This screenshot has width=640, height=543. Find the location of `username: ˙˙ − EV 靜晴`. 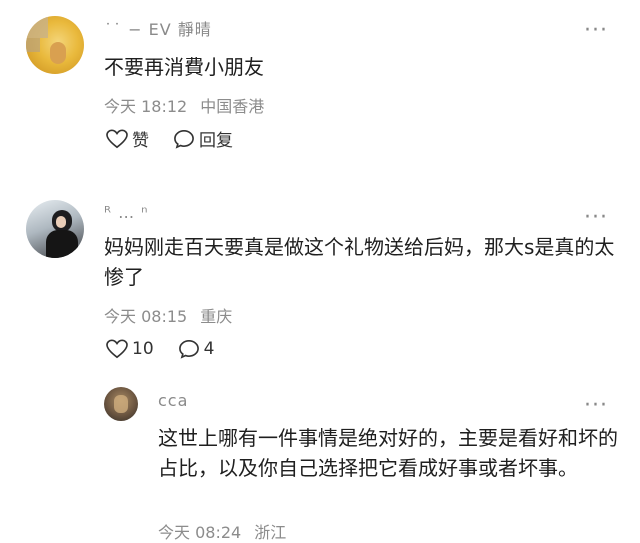

username: ˙˙ − EV 靜晴 is located at coordinates (158, 28).